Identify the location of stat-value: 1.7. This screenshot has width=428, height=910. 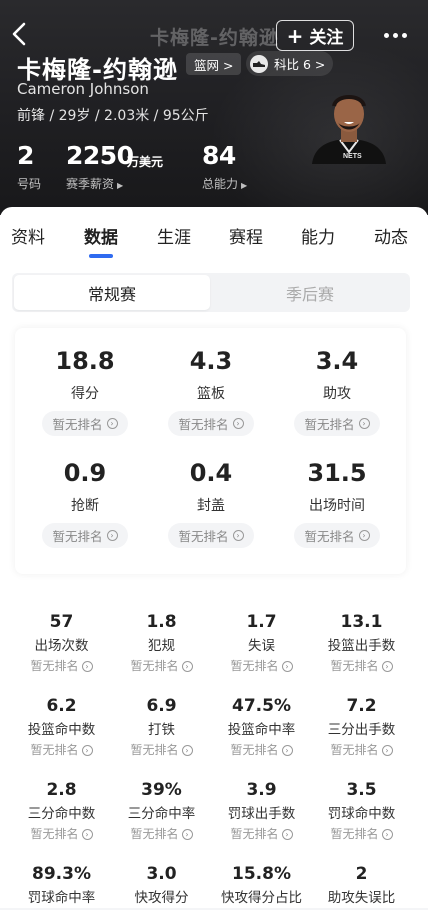
(261, 622).